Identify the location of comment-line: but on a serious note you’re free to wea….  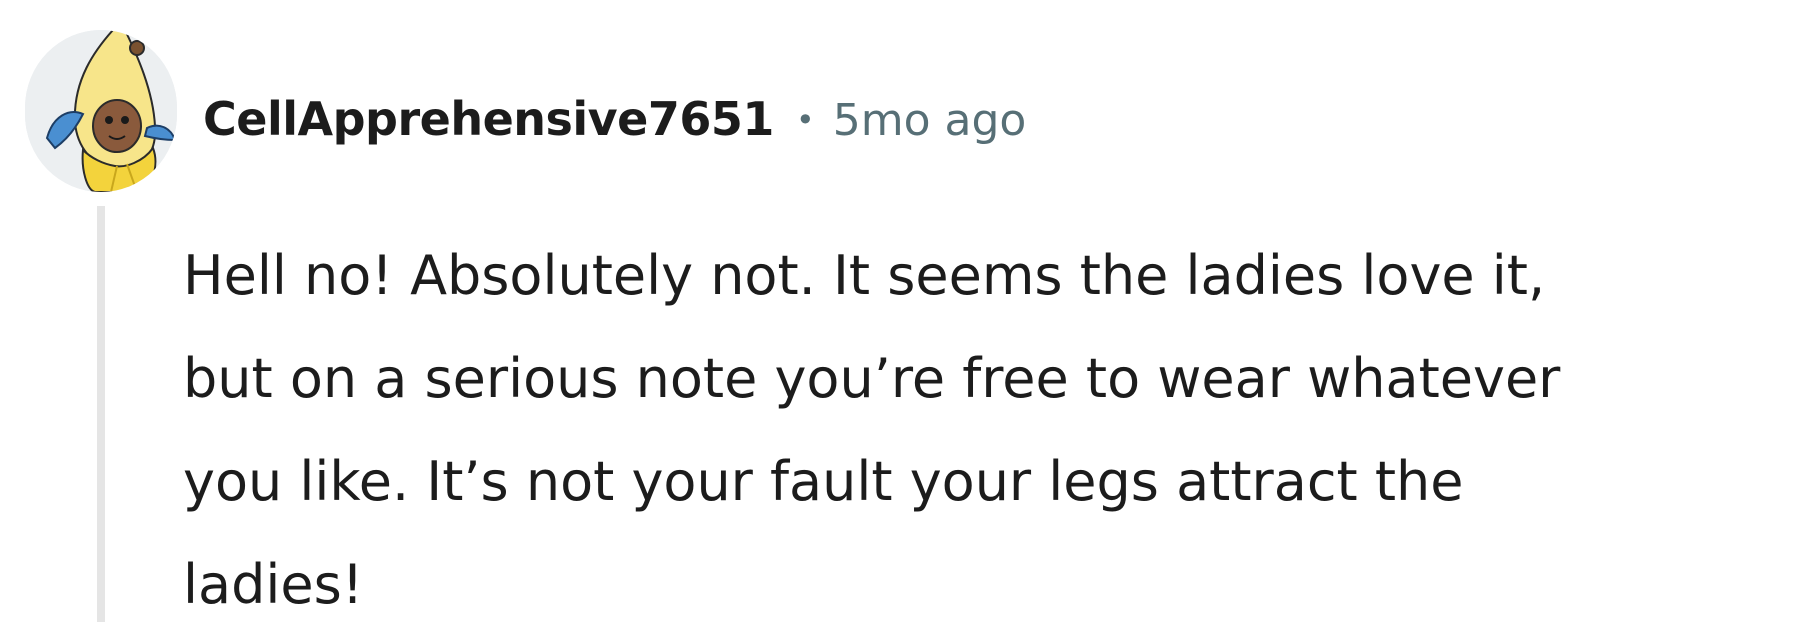
(872, 378).